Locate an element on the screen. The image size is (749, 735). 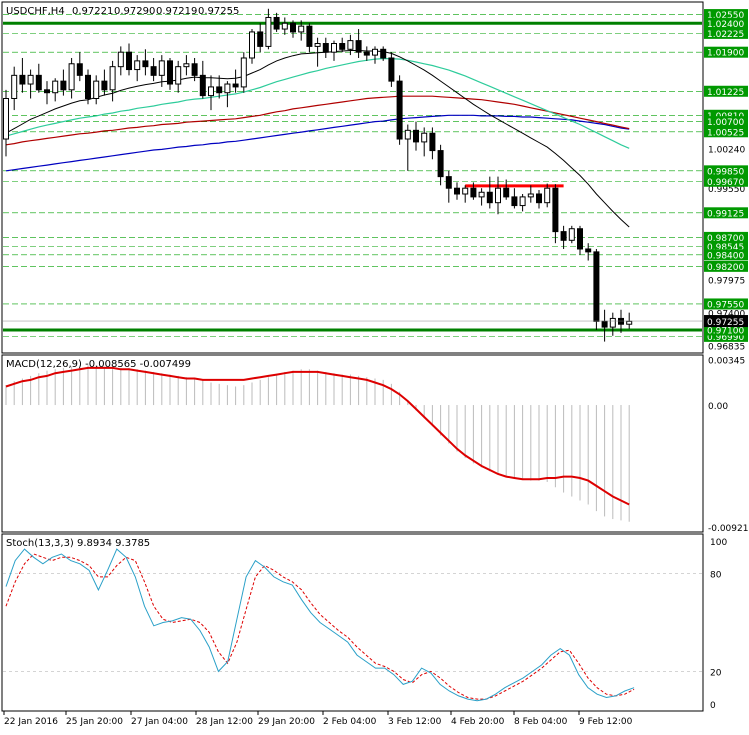
symbol-label: USDCHF,H4 is located at coordinates (35, 11).